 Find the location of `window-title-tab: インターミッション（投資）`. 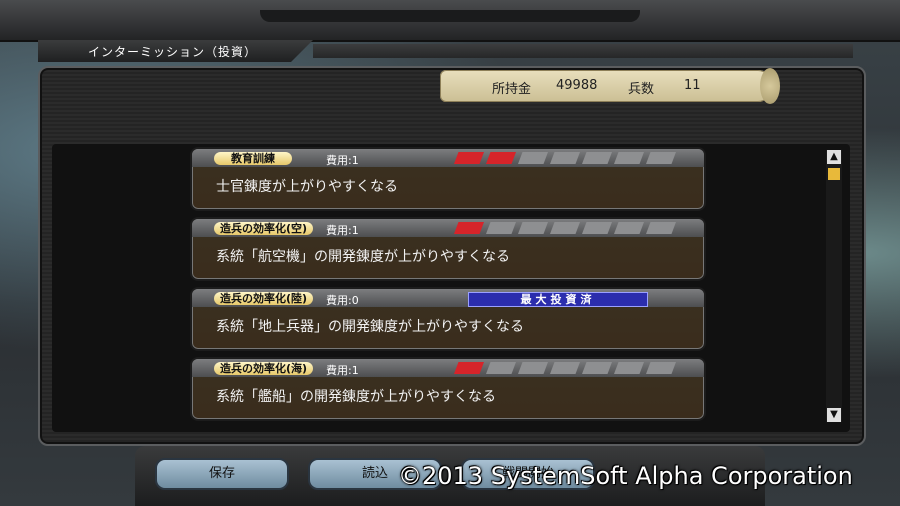

window-title-tab: インターミッション（投資） is located at coordinates (175, 51).